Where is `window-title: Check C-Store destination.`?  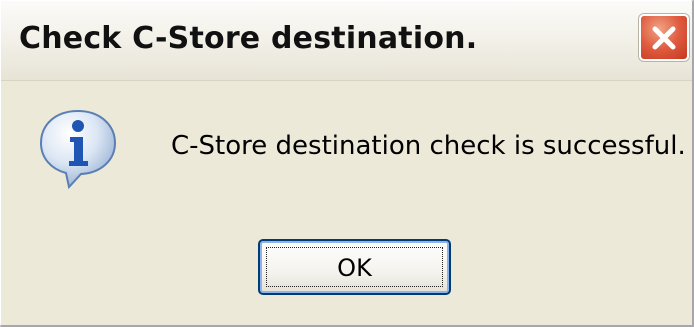 window-title: Check C-Store destination. is located at coordinates (248, 38).